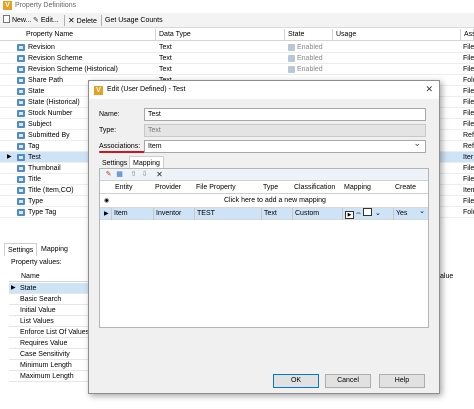 The height and width of the screenshot is (409, 474). I want to click on associations-cell: Ref, so click(468, 135).